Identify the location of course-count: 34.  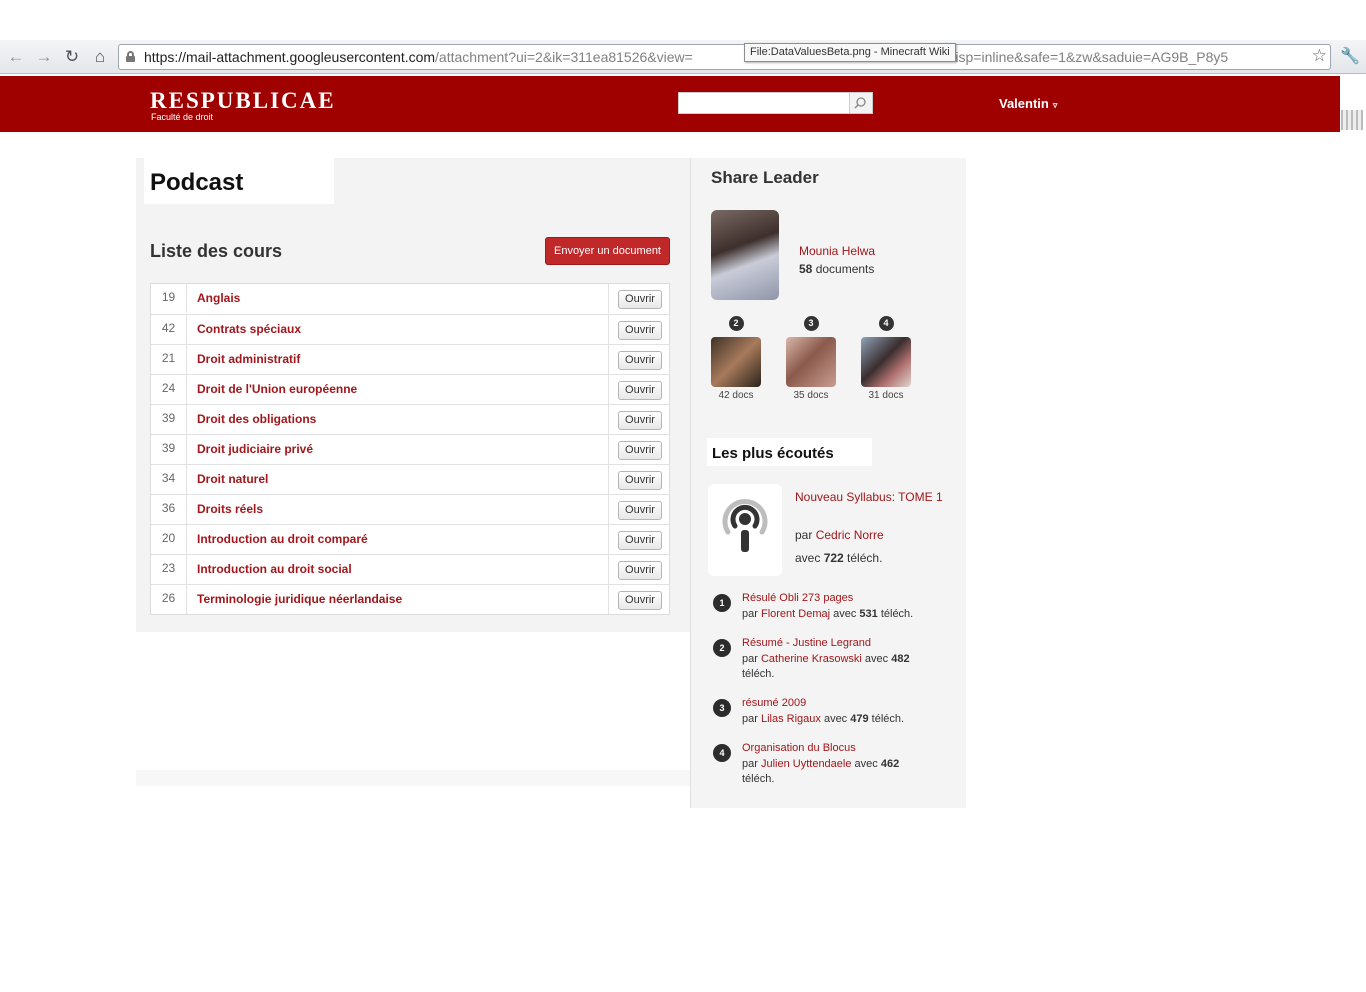
(169, 479).